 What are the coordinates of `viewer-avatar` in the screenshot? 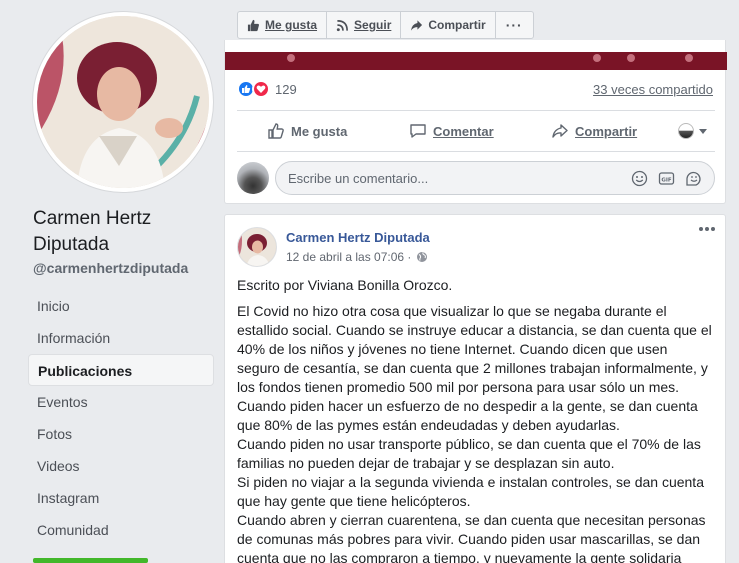 It's located at (686, 131).